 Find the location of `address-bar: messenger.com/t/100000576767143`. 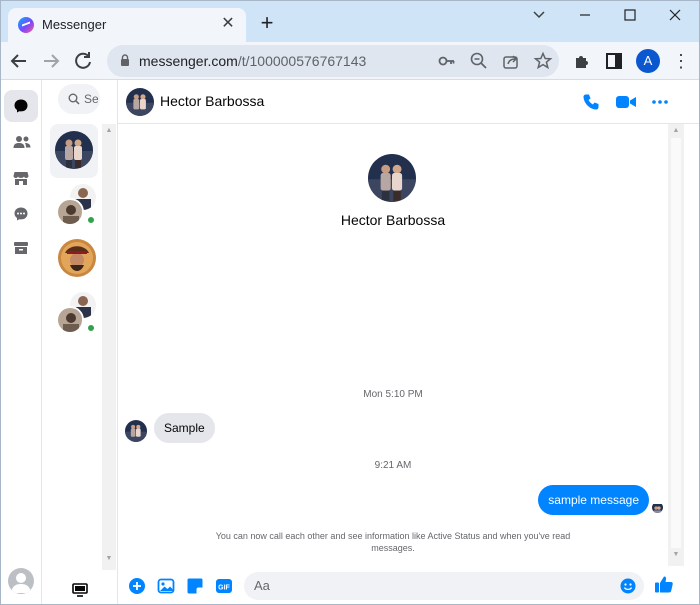

address-bar: messenger.com/t/100000576767143 is located at coordinates (333, 61).